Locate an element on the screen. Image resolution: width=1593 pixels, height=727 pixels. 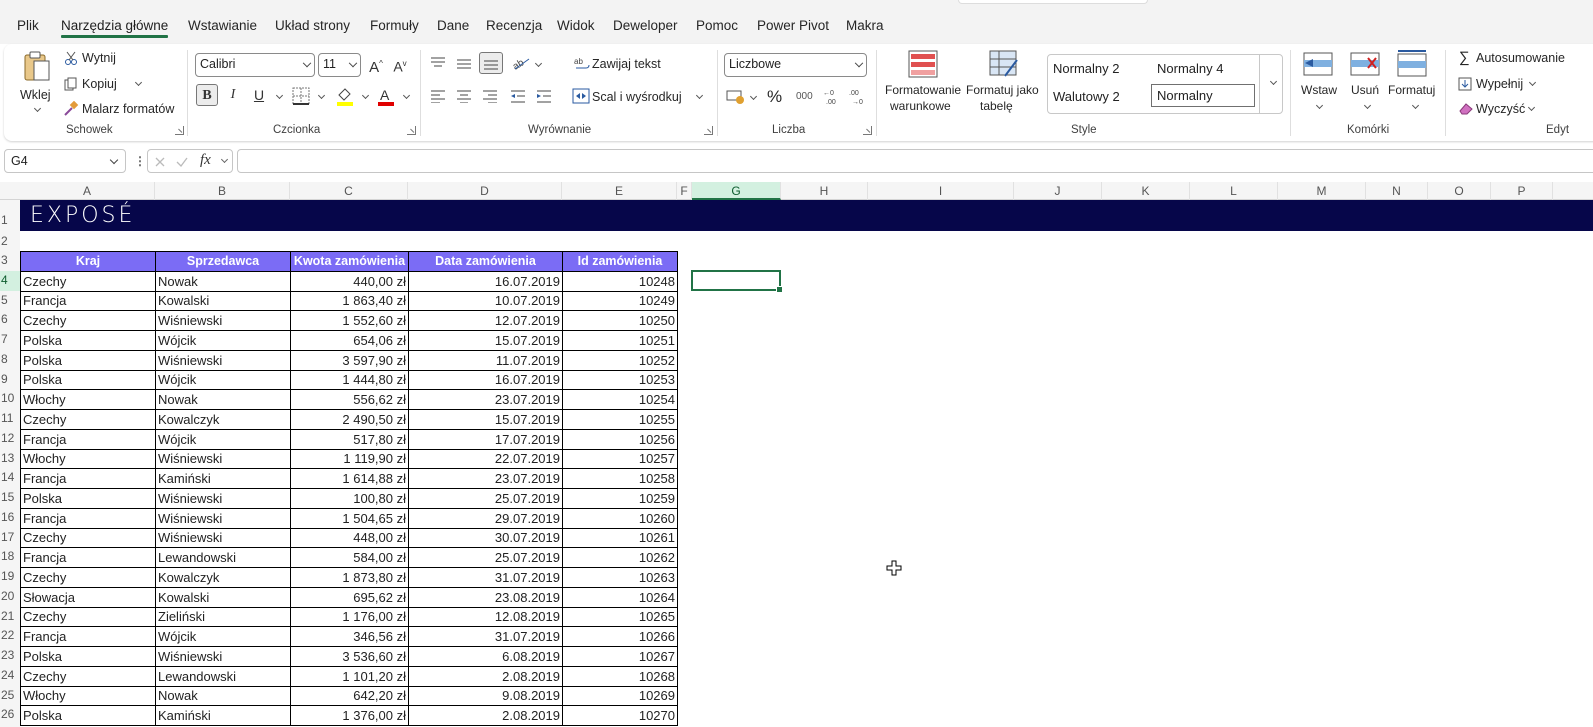
cell-kwota: 3 597,90 zł is located at coordinates (349, 360).